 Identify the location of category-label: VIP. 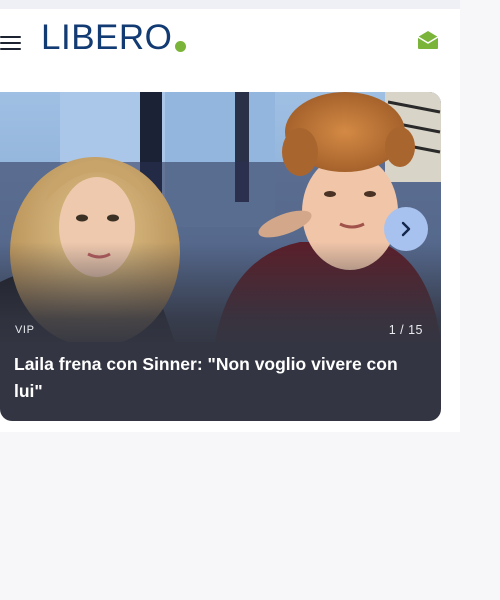
(25, 330).